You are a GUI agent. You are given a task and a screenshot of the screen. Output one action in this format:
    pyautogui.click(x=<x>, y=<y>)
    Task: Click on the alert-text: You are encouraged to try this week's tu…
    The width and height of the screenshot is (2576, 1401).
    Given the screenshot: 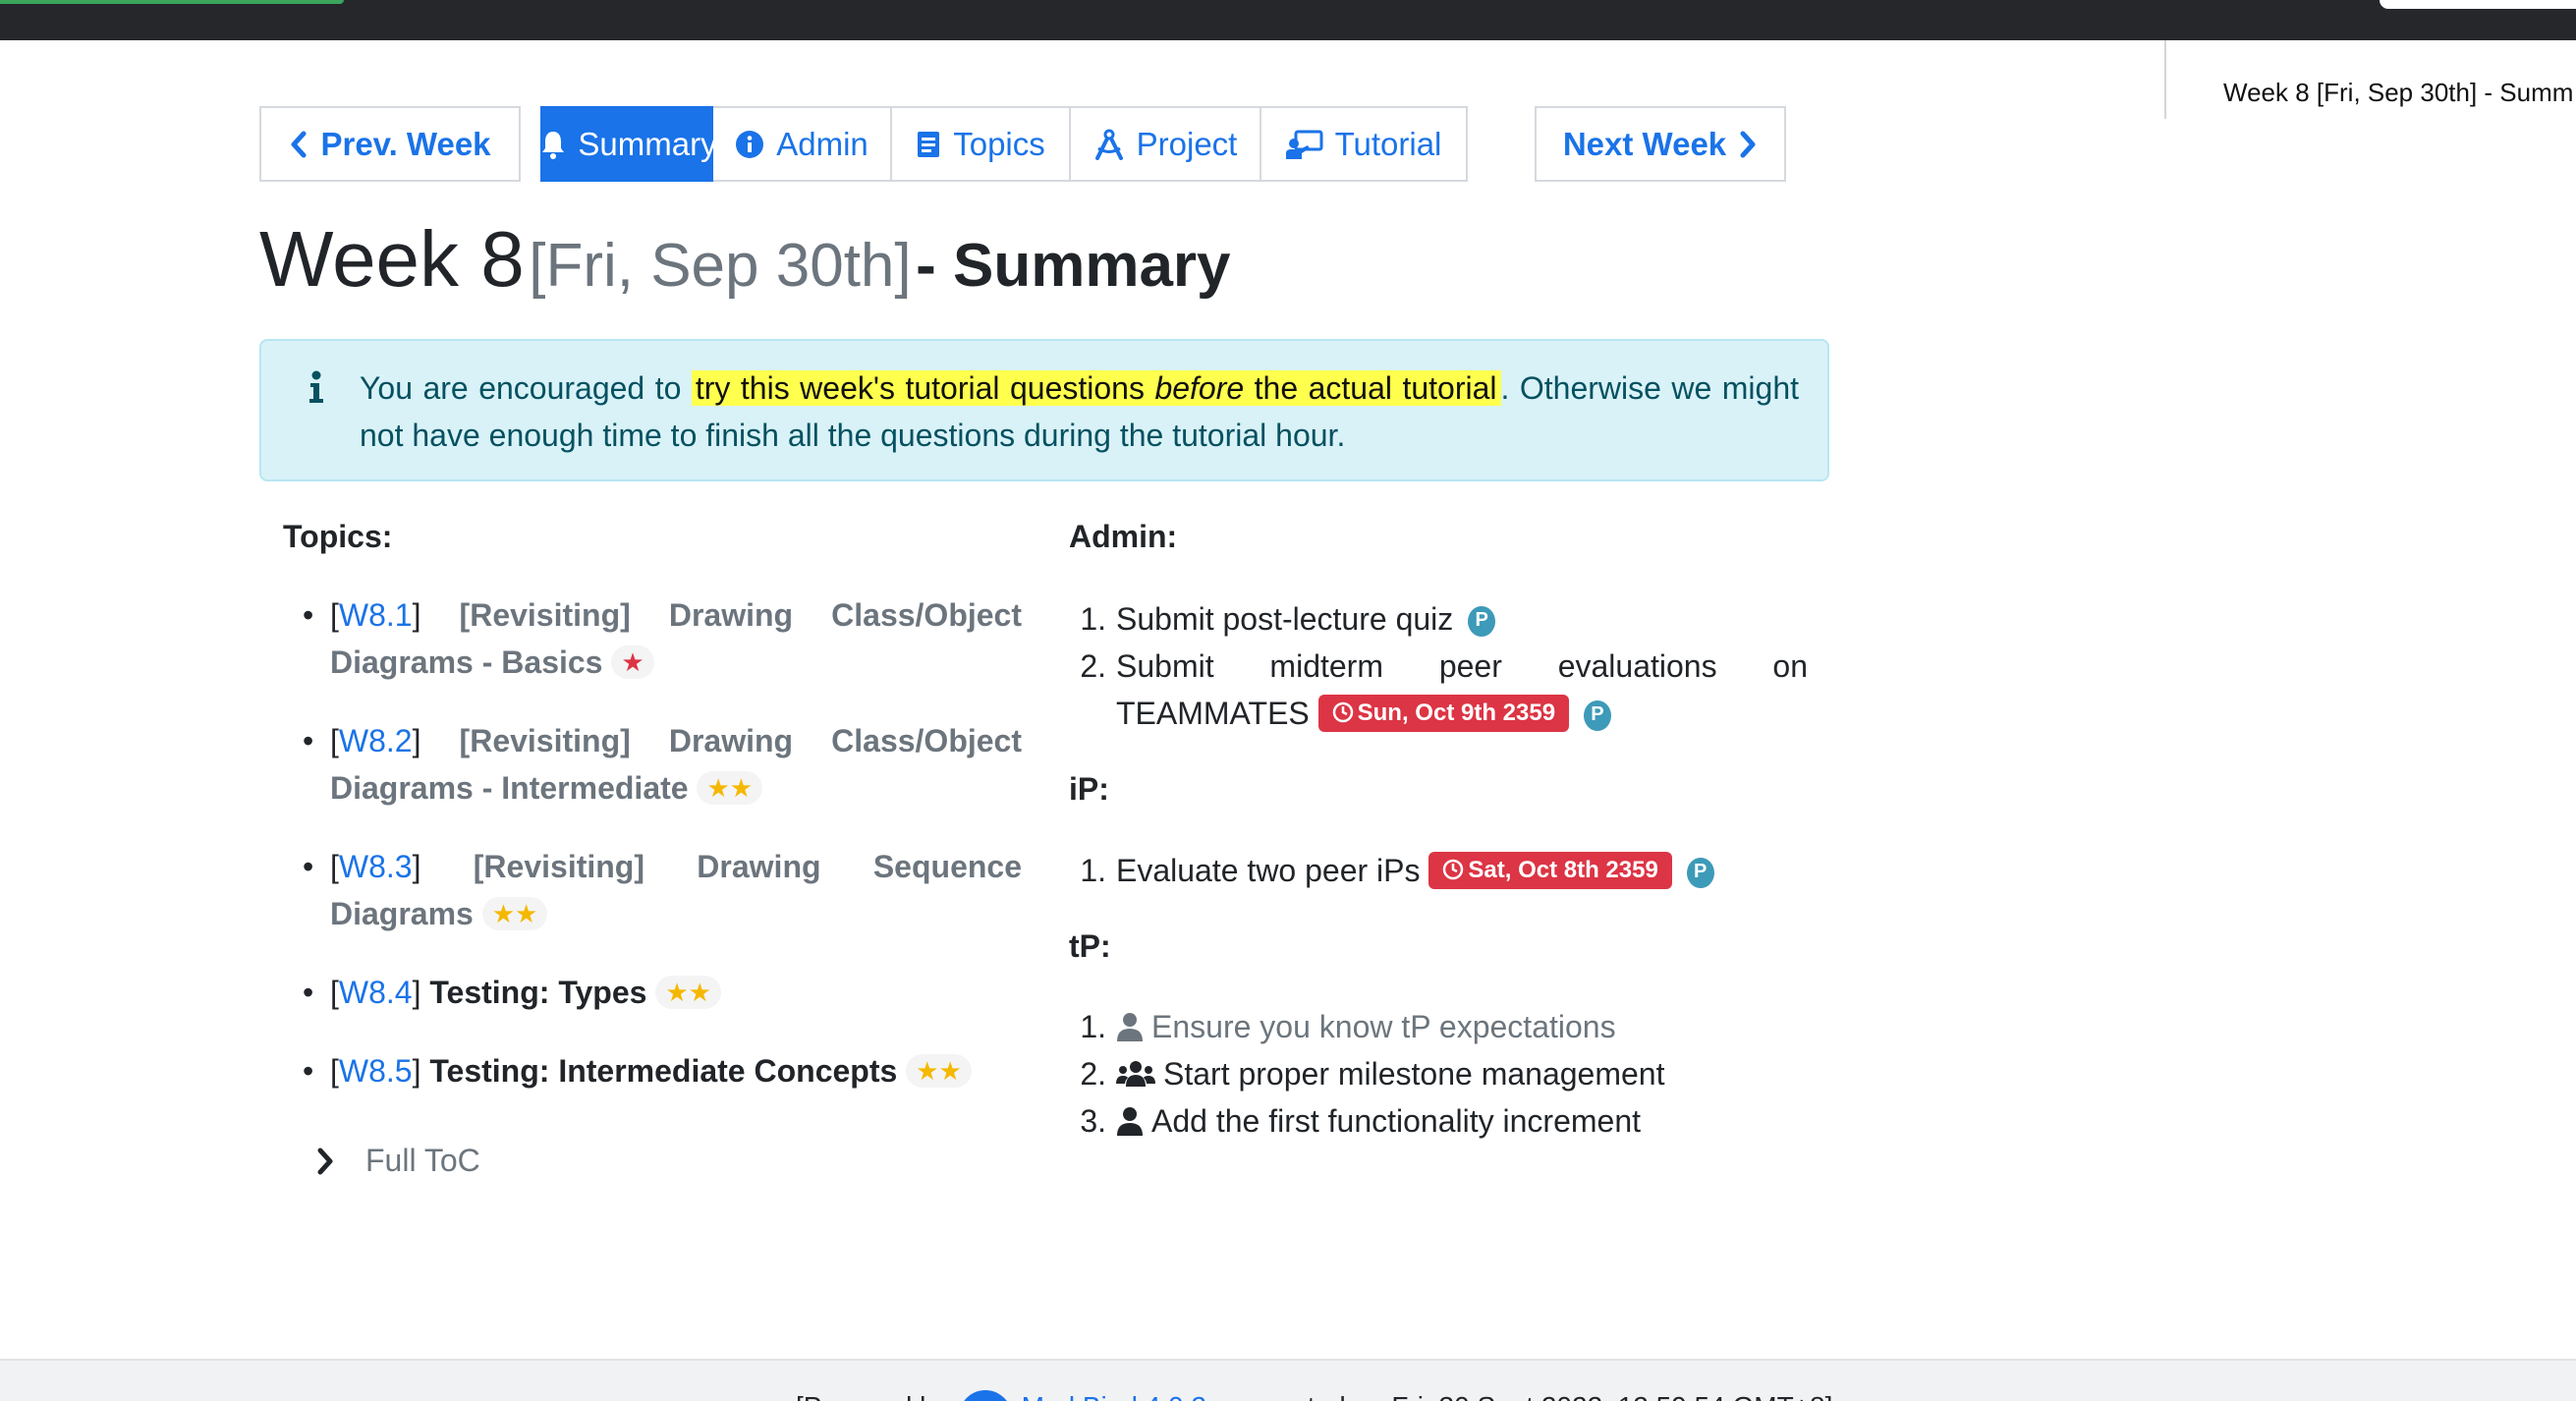 What is the action you would take?
    pyautogui.click(x=1079, y=411)
    